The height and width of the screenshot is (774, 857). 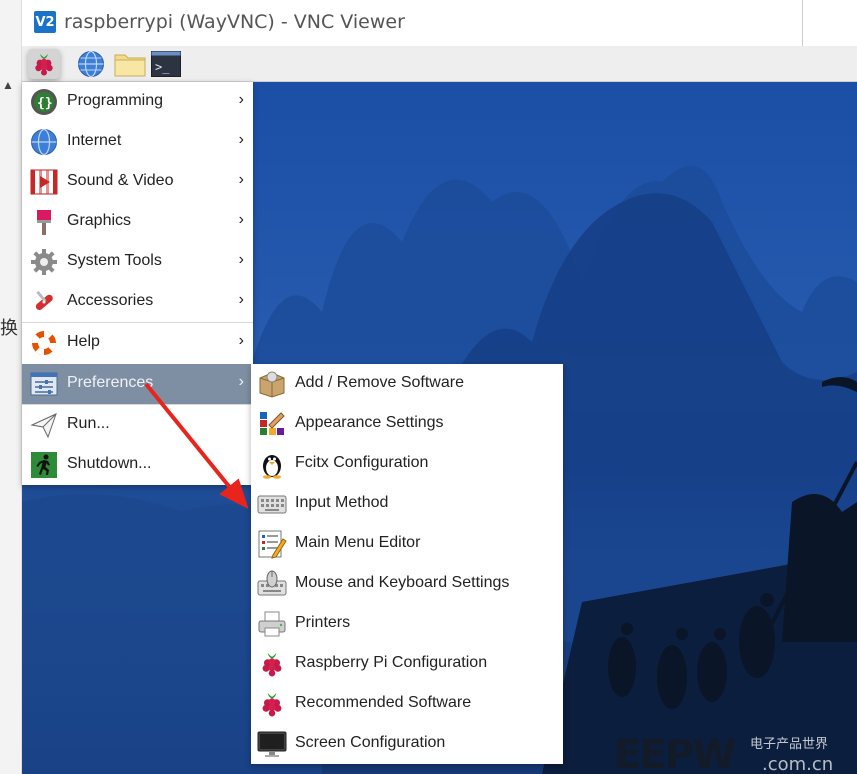 I want to click on submenu-item-label: Screen Configuration, so click(x=370, y=742).